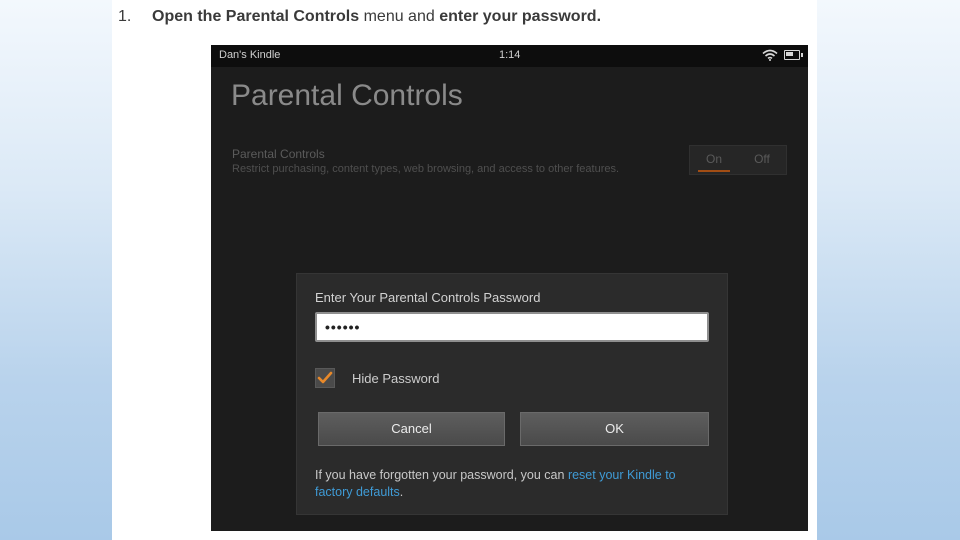  What do you see at coordinates (793, 55) in the screenshot?
I see `battery-icon` at bounding box center [793, 55].